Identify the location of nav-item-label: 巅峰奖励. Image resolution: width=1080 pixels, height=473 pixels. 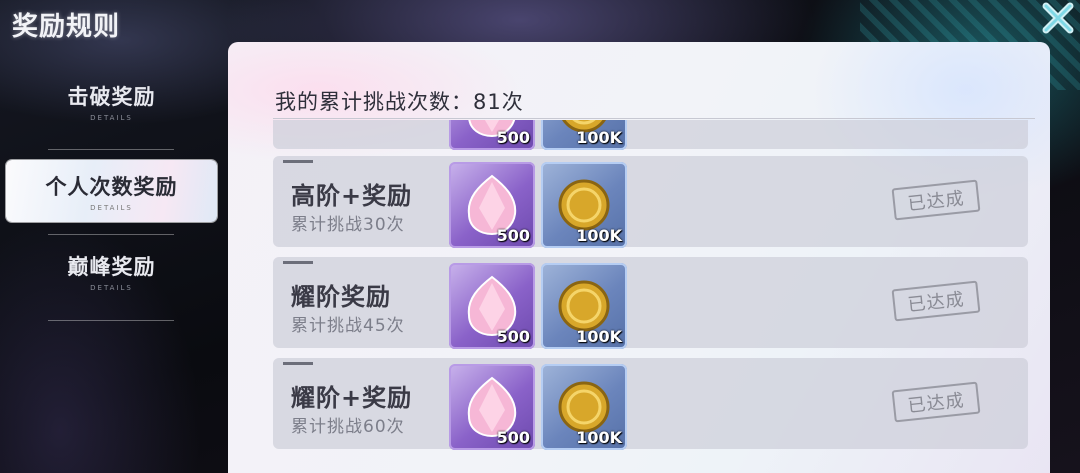
(111, 266).